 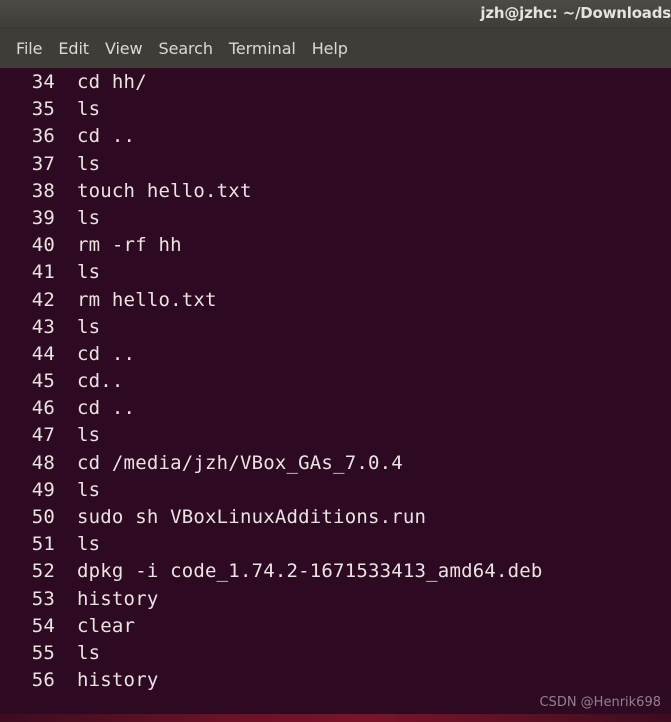 What do you see at coordinates (73, 49) in the screenshot?
I see `menu-edit: Edit` at bounding box center [73, 49].